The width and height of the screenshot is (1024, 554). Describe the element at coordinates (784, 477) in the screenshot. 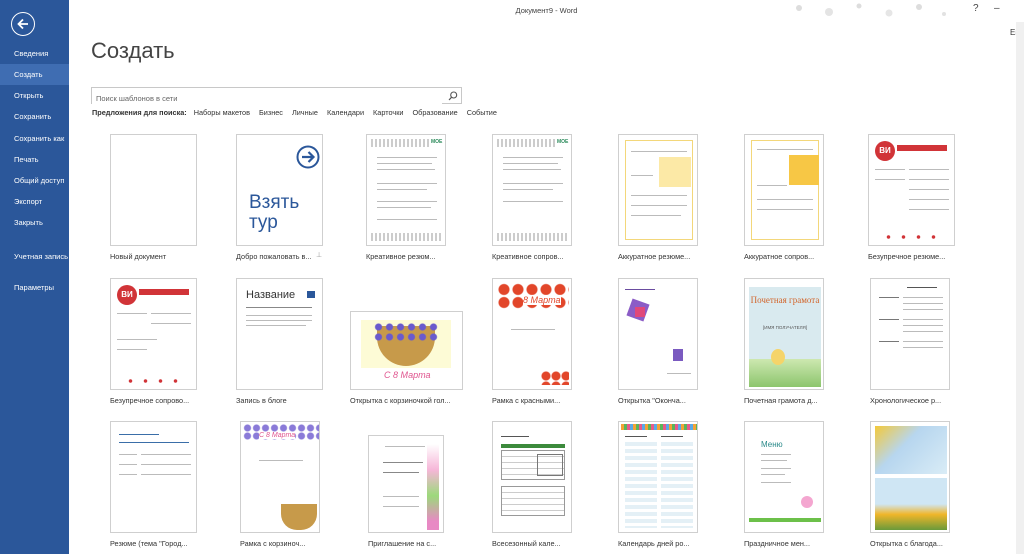

I see `template-thumb-holiday-menu: Меню` at that location.